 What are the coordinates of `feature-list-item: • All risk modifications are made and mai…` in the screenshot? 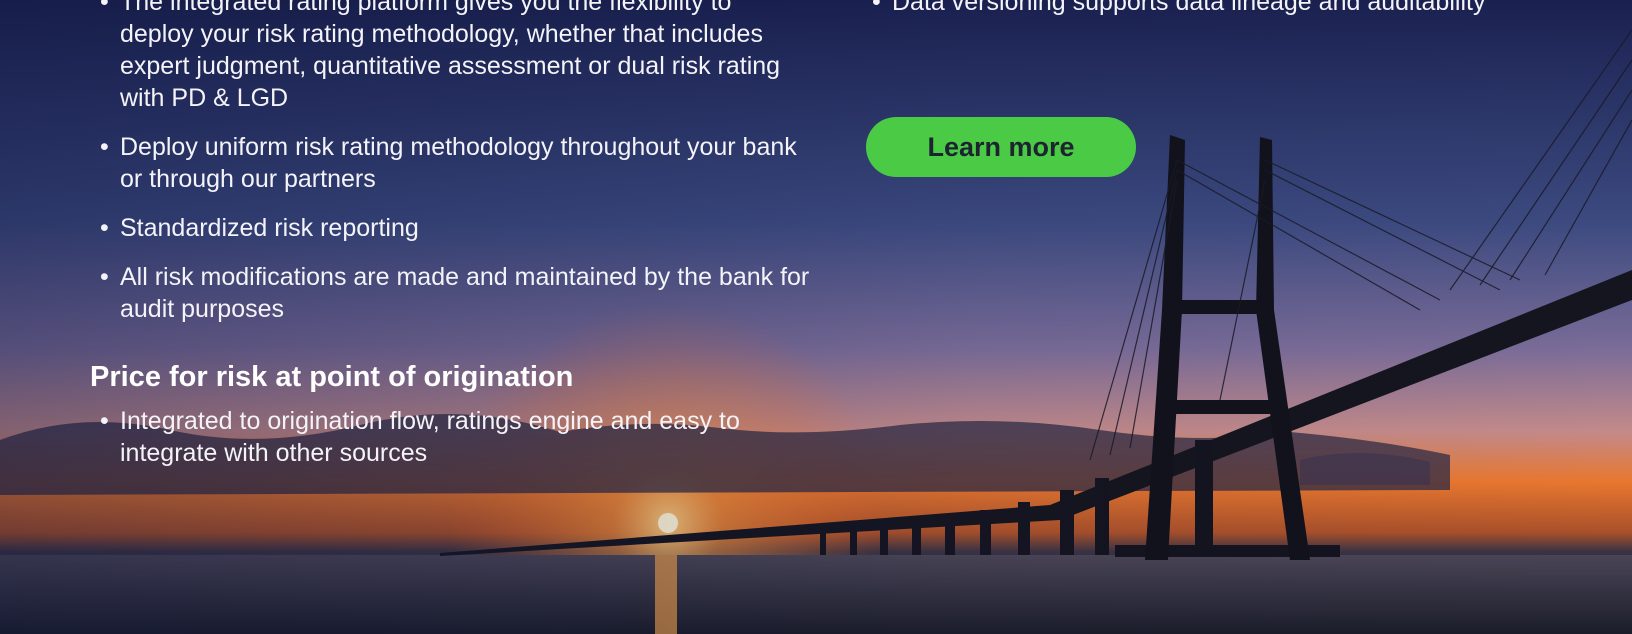 It's located at (450, 293).